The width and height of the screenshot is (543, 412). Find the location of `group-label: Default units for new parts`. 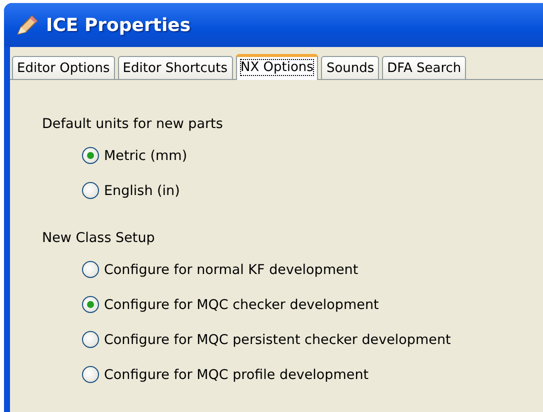

group-label: Default units for new parts is located at coordinates (133, 124).